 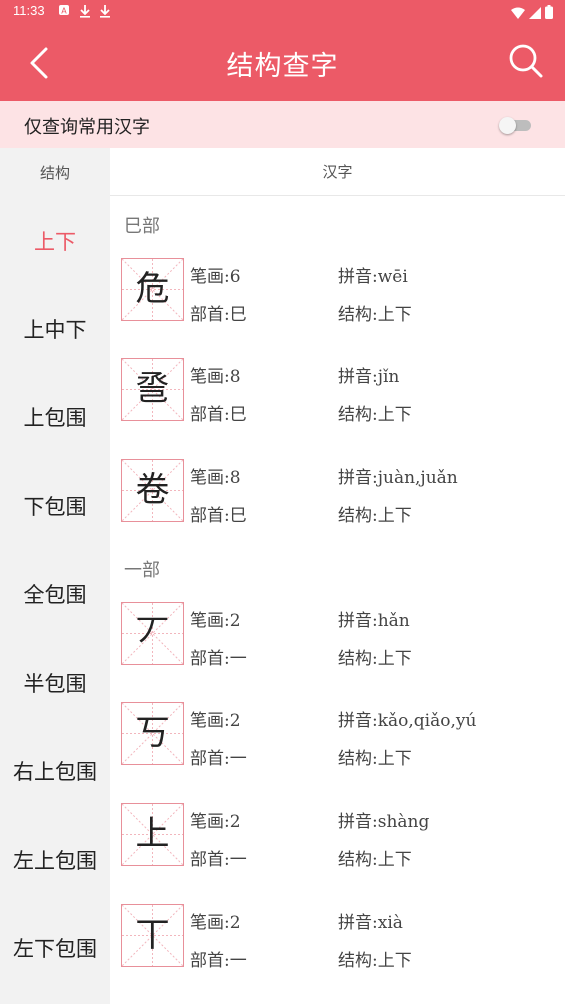 I want to click on a-icon: A, so click(x=64, y=11).